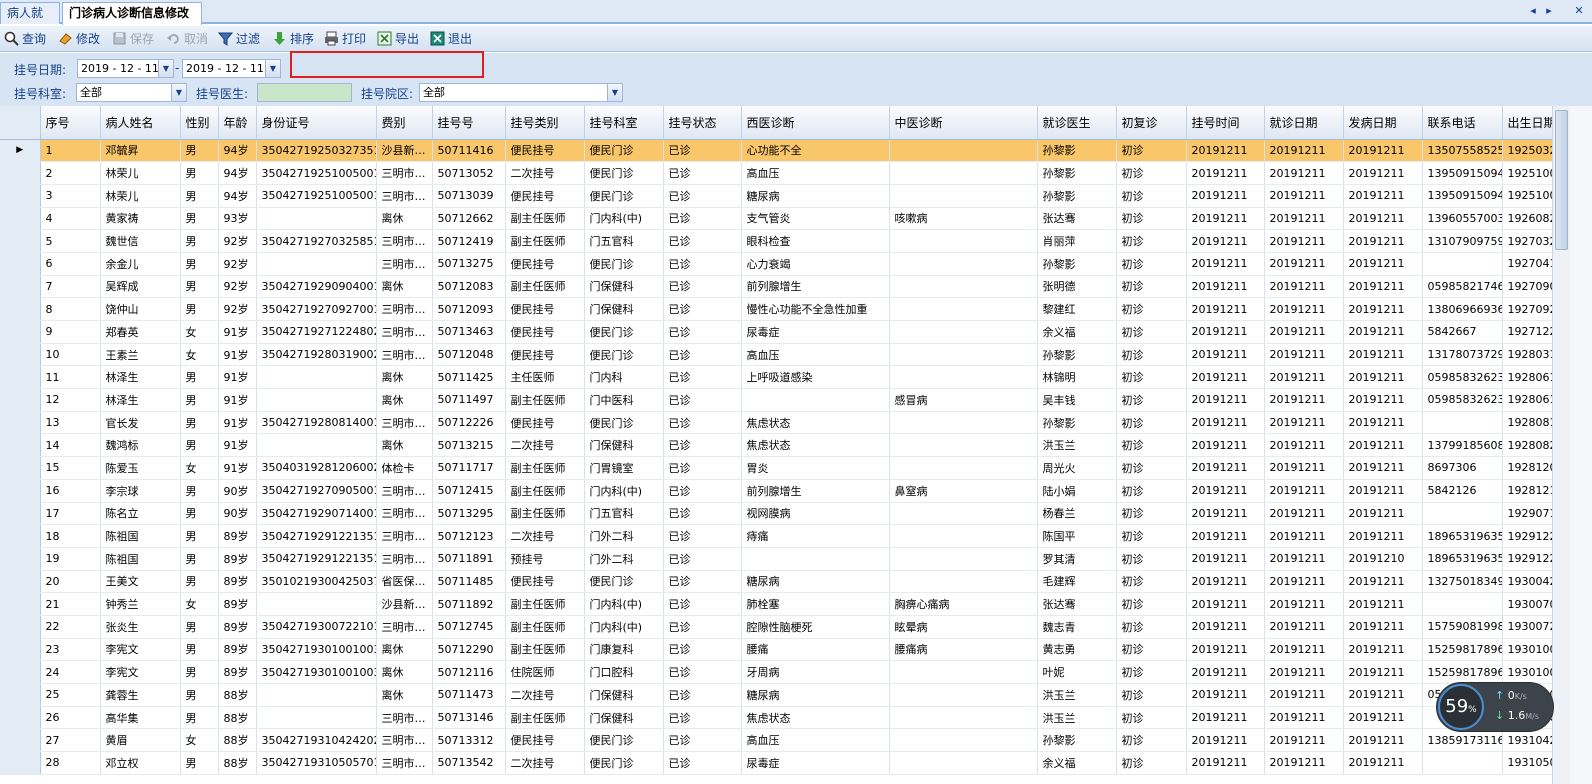  What do you see at coordinates (1077, 536) in the screenshot?
I see `table-cell: 陈国平` at bounding box center [1077, 536].